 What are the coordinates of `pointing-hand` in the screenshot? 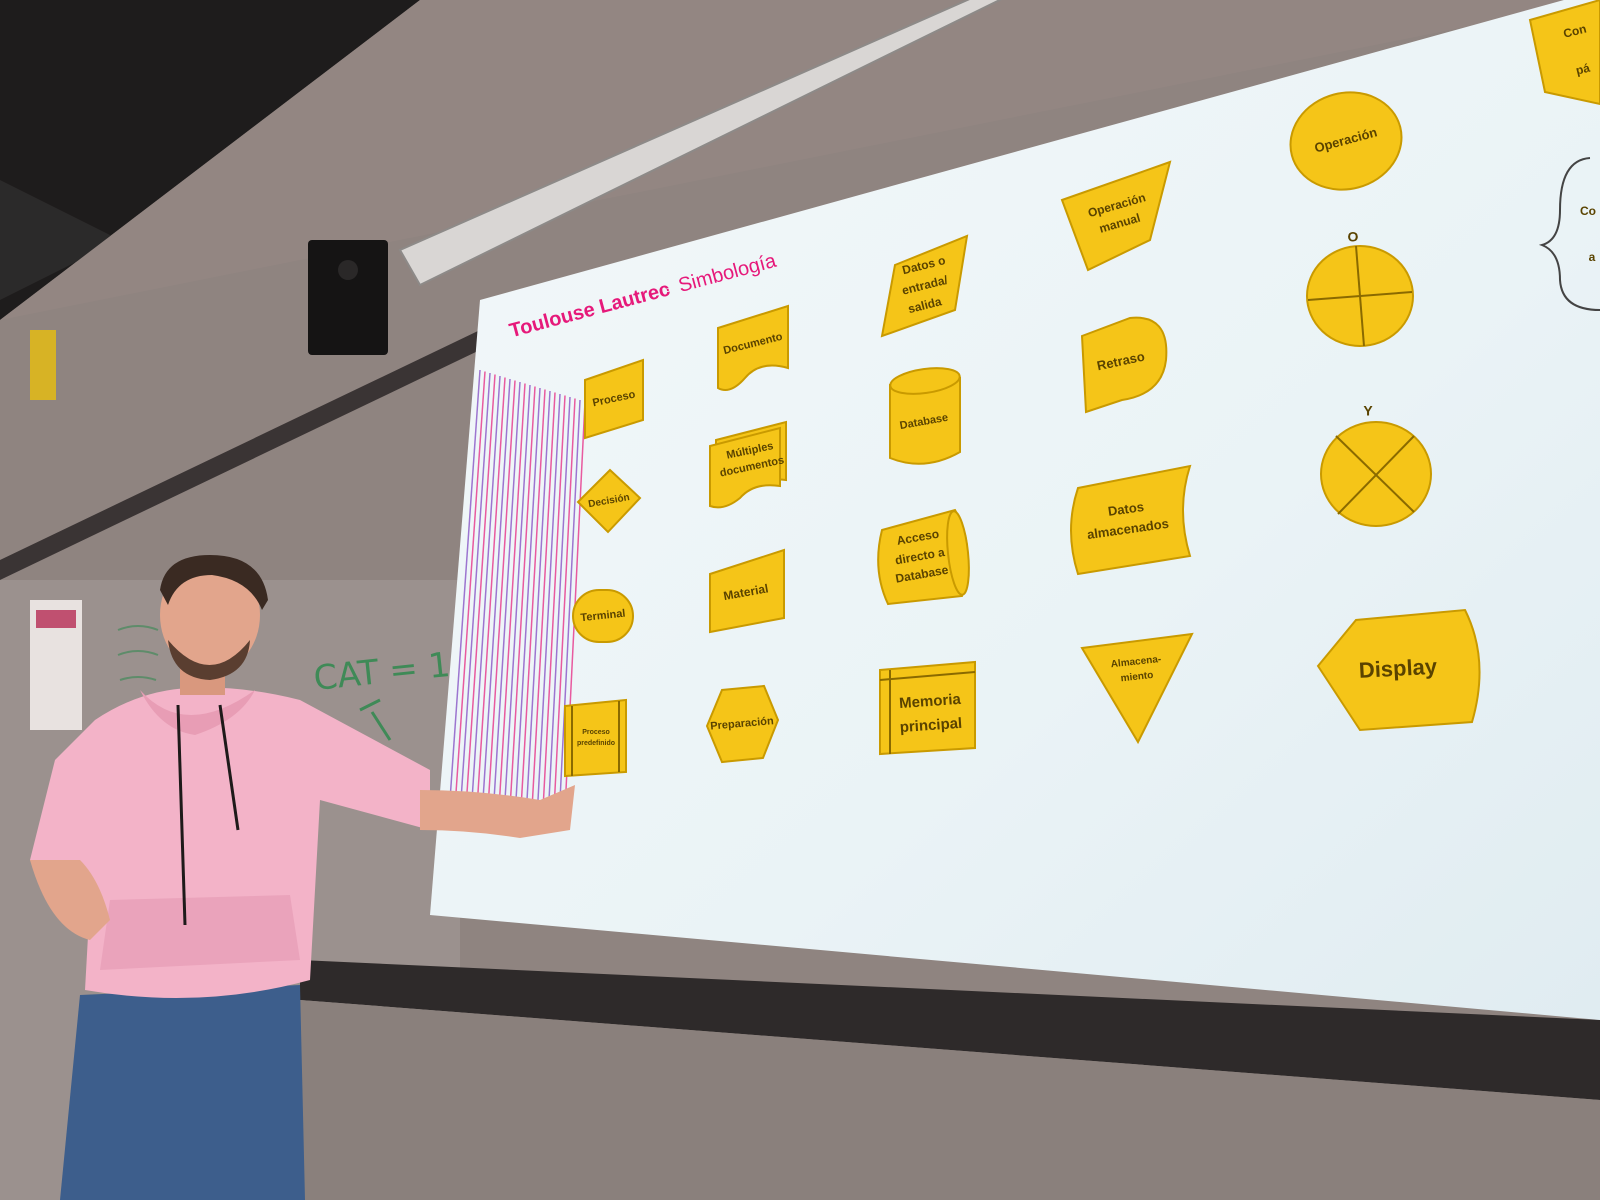 It's located at (497, 811).